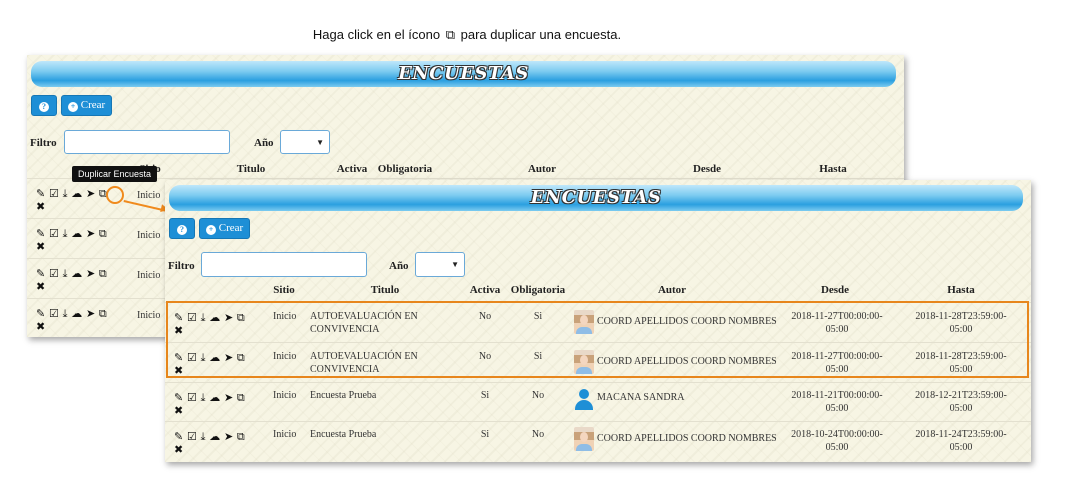 Image resolution: width=1075 pixels, height=502 pixels. What do you see at coordinates (115, 195) in the screenshot?
I see `duplicate-icon-highlight` at bounding box center [115, 195].